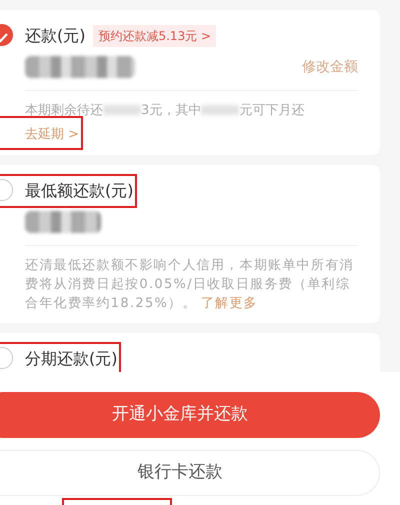  What do you see at coordinates (52, 134) in the screenshot?
I see `postpone-link: 去延期 >` at bounding box center [52, 134].